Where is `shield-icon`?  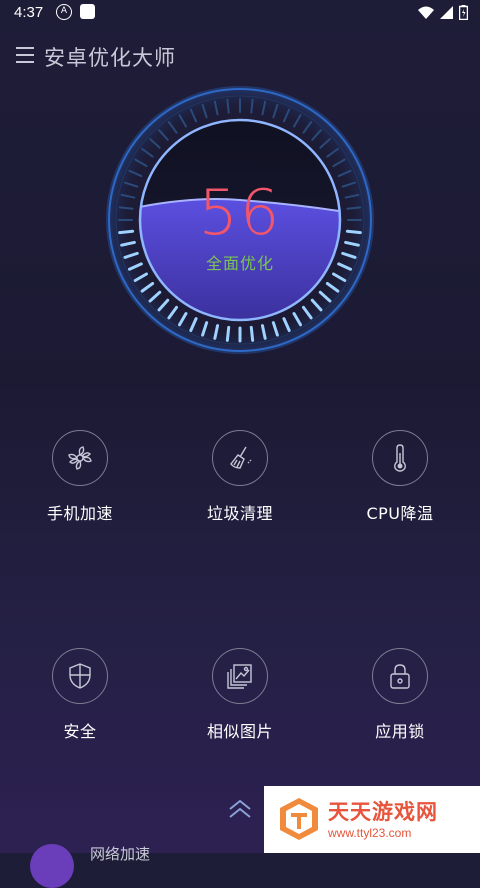 shield-icon is located at coordinates (80, 676).